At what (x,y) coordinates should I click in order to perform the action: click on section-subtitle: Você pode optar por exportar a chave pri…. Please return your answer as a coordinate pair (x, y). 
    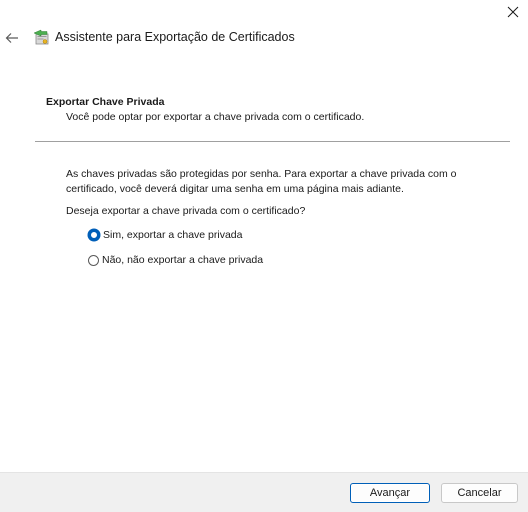
    Looking at the image, I should click on (215, 117).